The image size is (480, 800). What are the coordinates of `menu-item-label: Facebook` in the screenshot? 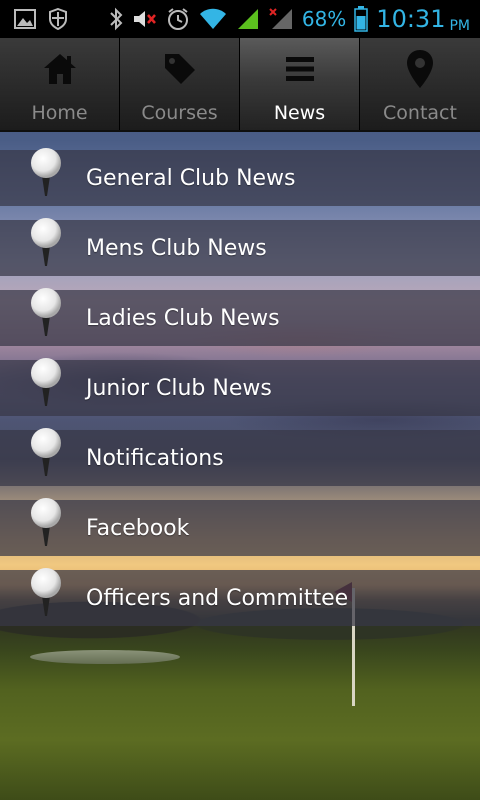 It's located at (138, 528).